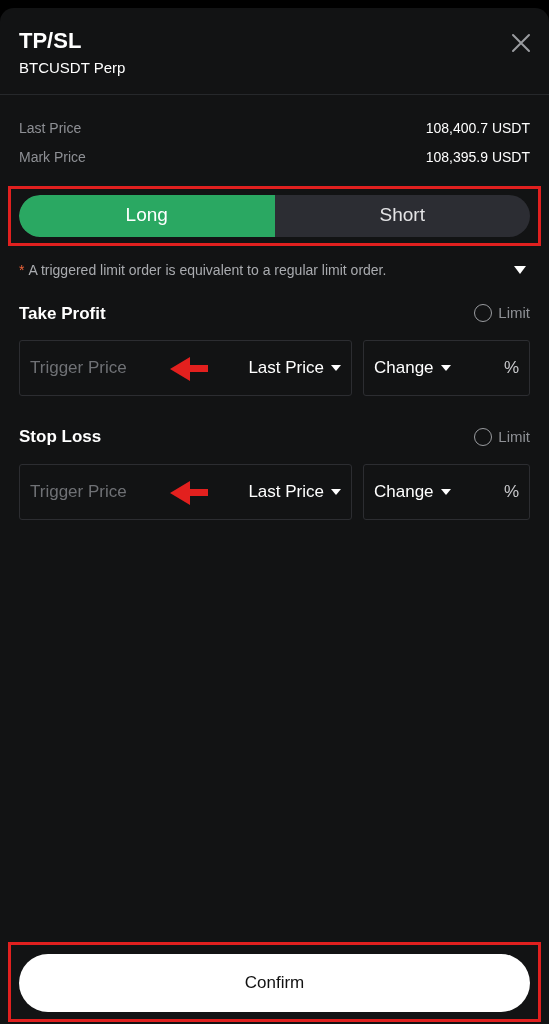 The height and width of the screenshot is (1024, 549). What do you see at coordinates (203, 270) in the screenshot?
I see `limit-order-note: * A triggered limit order is equivalent to a regular limit order.` at bounding box center [203, 270].